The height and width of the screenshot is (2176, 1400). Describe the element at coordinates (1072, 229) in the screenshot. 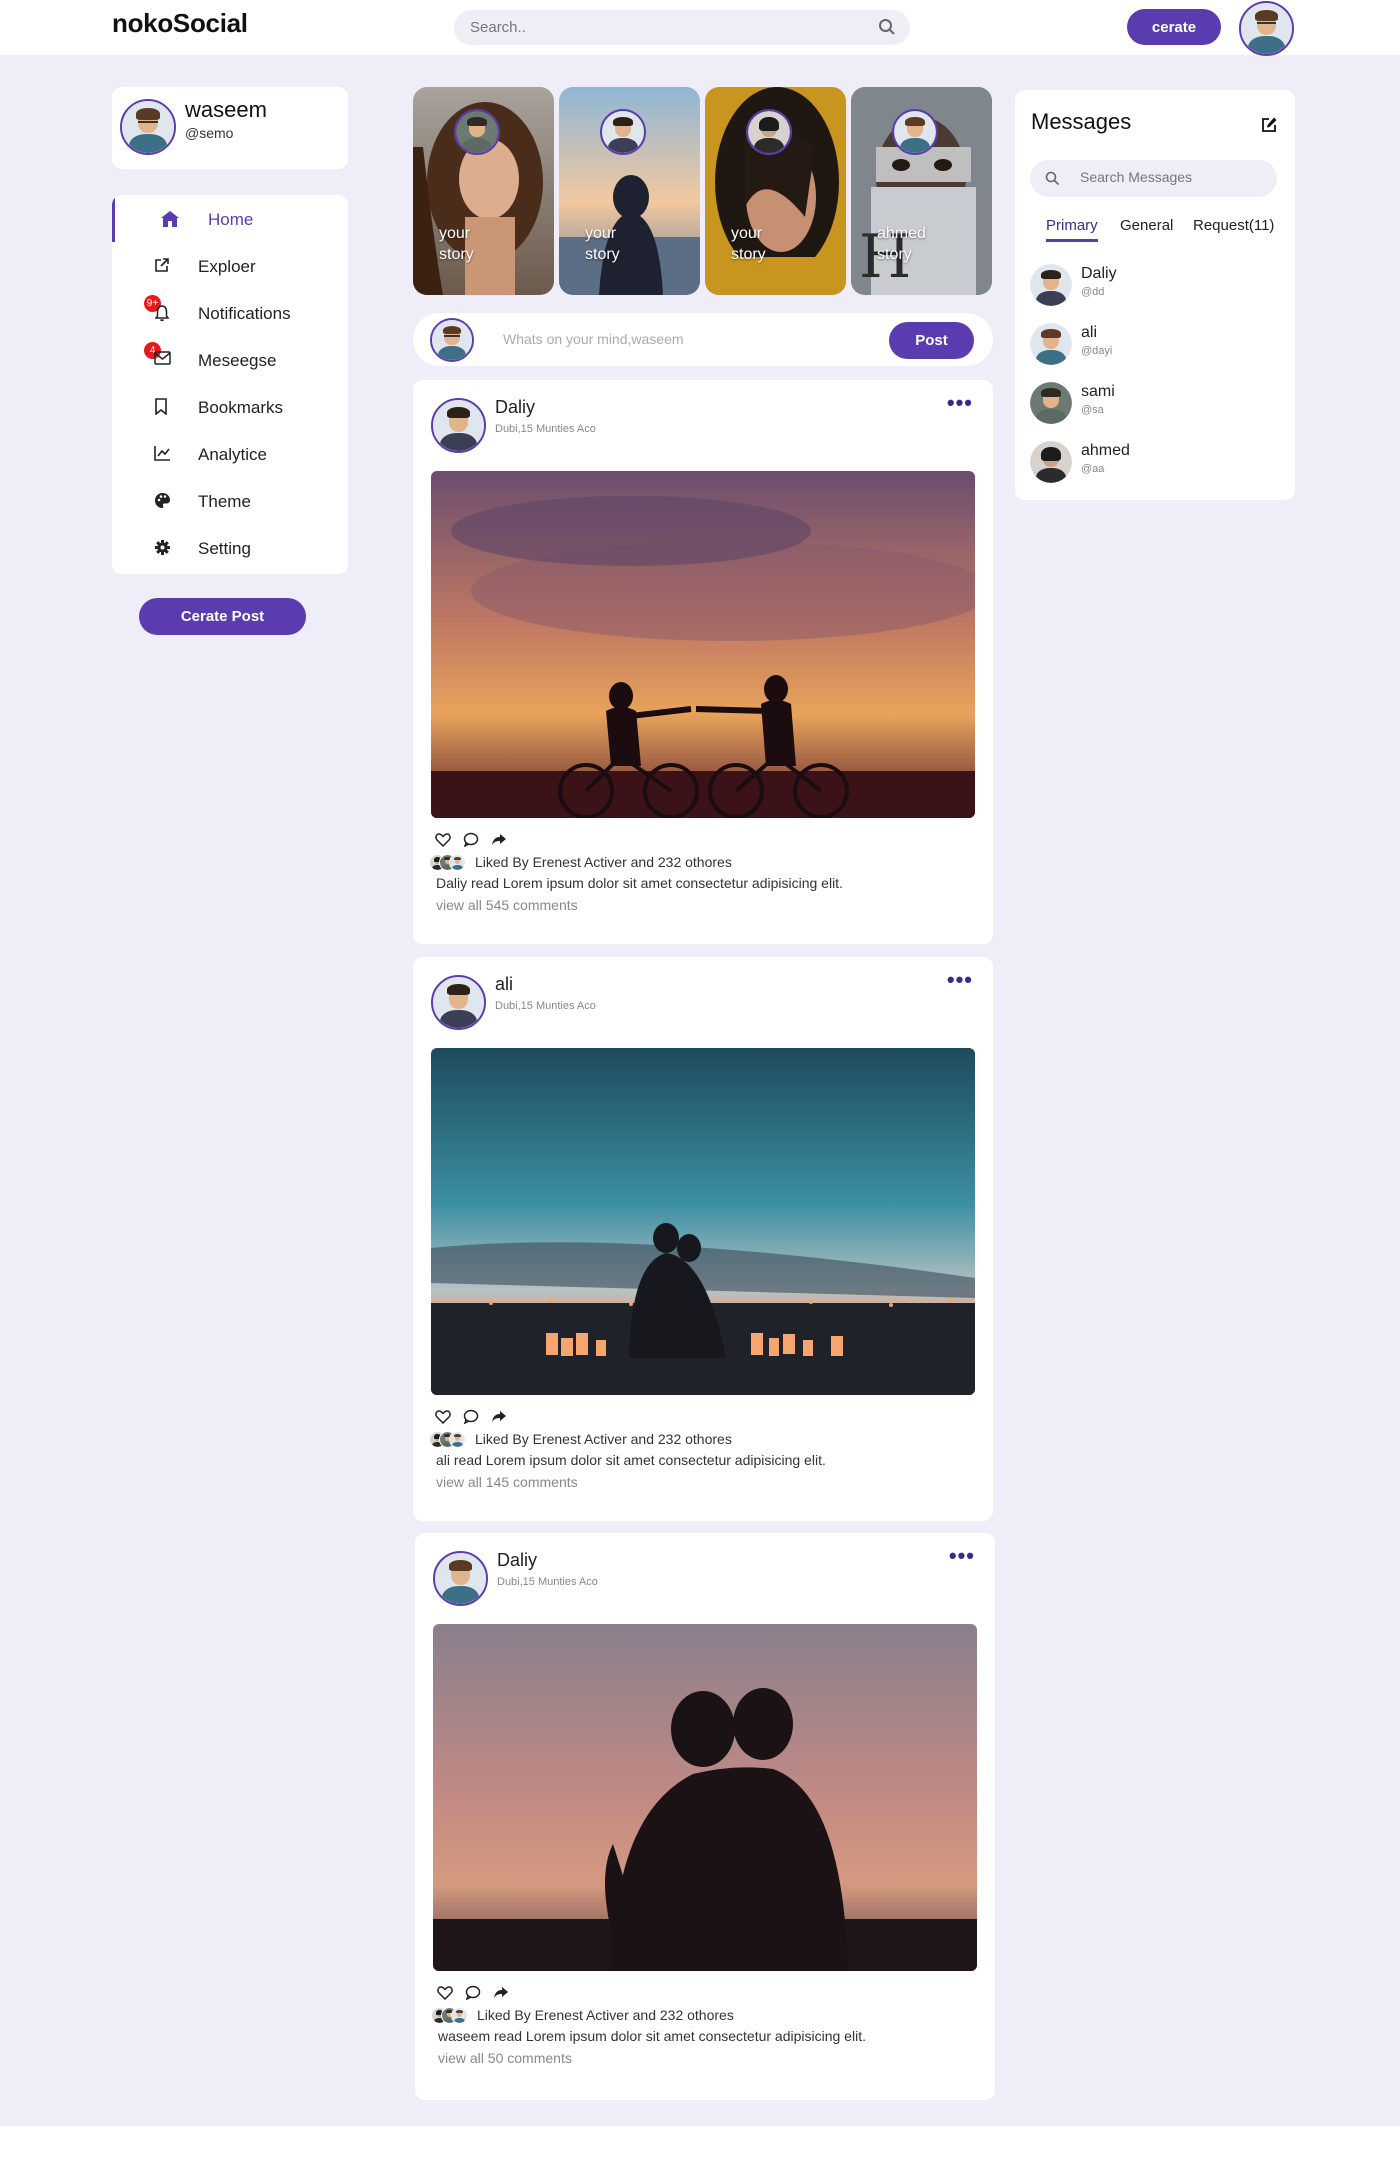

I see `tab-primary: Primary` at that location.